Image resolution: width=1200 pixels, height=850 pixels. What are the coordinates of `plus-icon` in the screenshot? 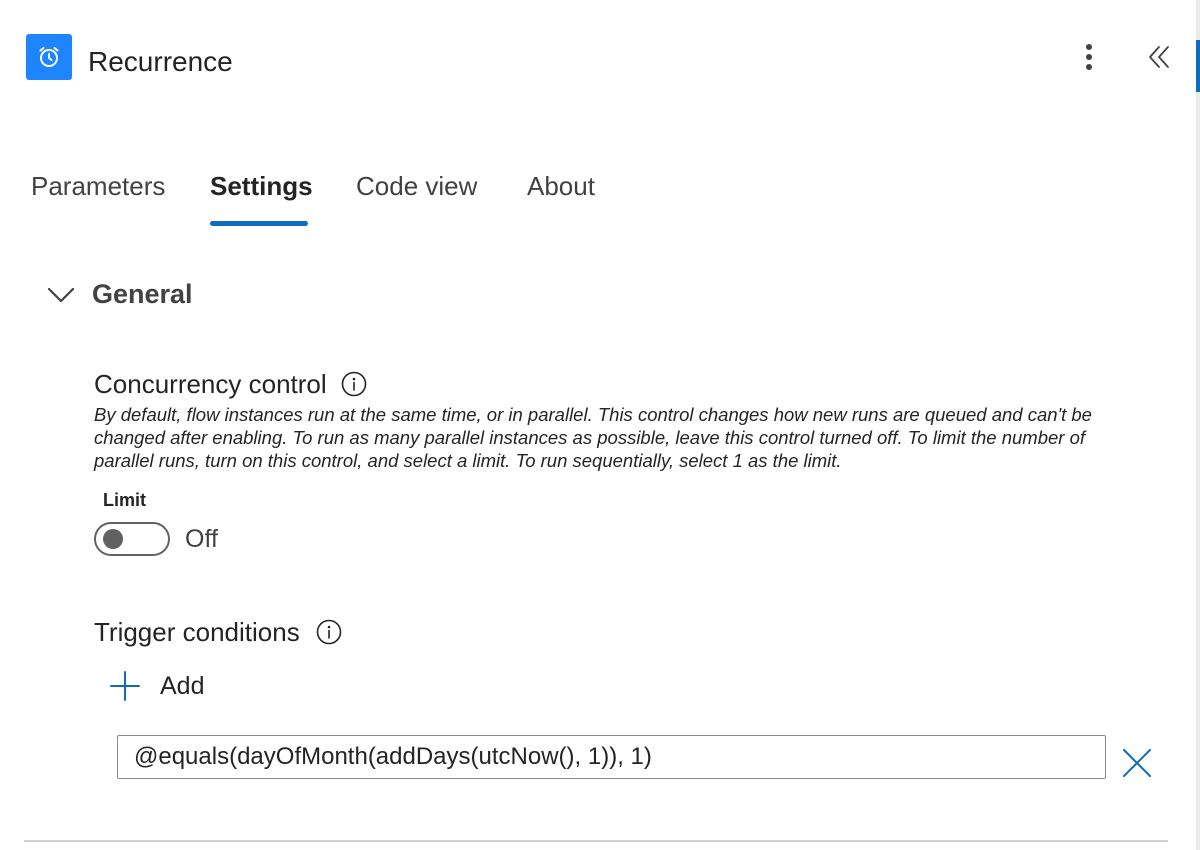 It's located at (125, 686).